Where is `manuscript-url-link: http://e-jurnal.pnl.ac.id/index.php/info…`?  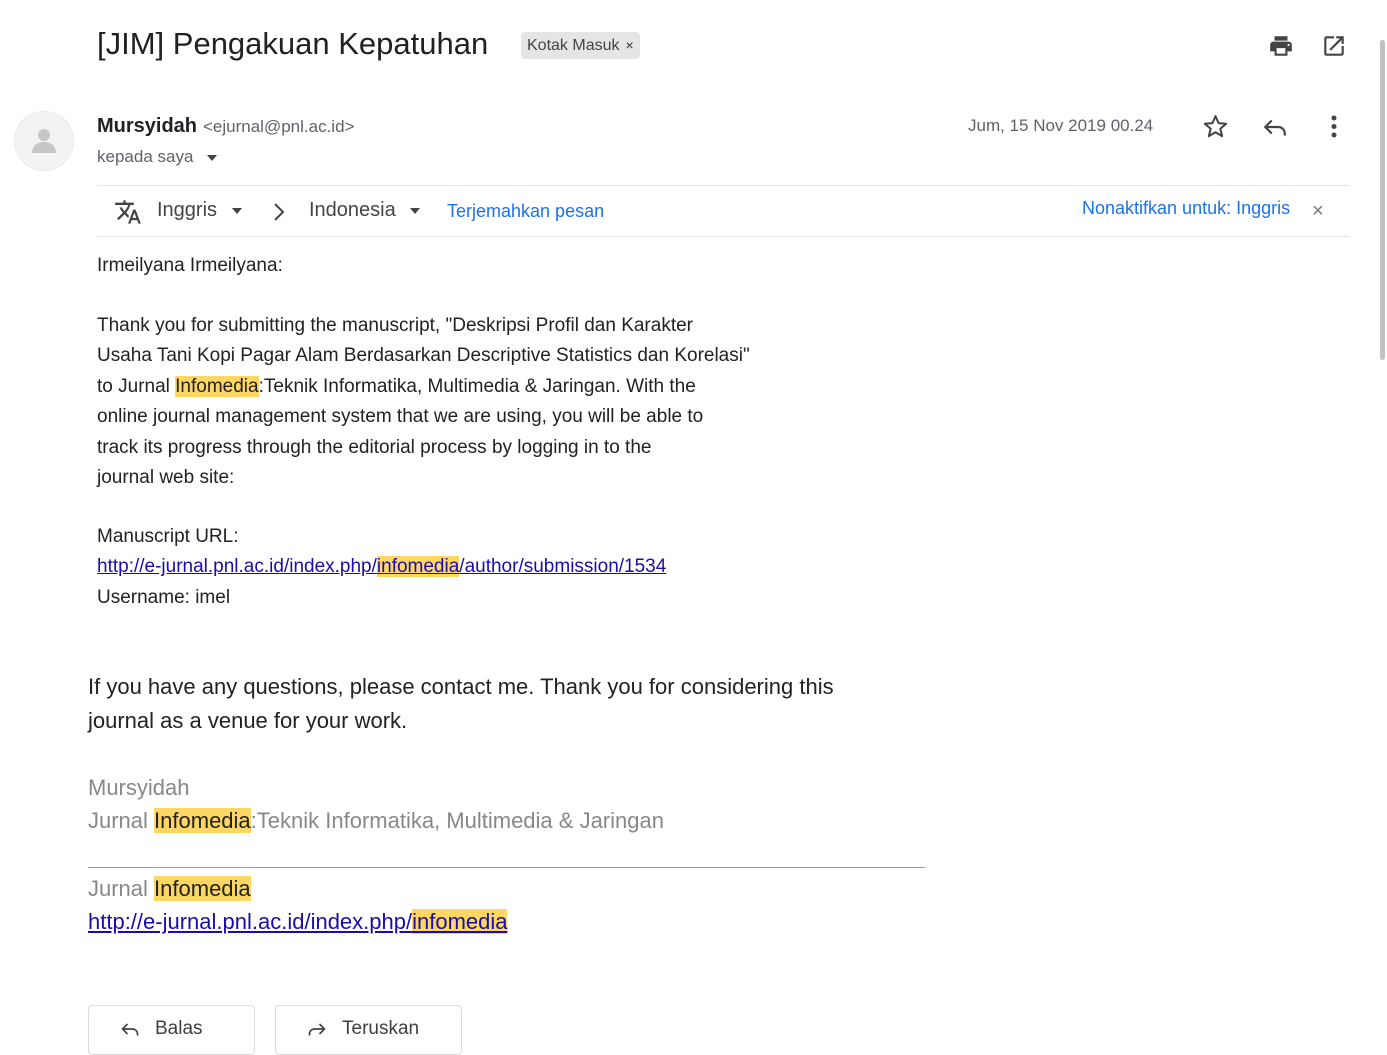 manuscript-url-link: http://e-jurnal.pnl.ac.id/index.php/info… is located at coordinates (381, 567).